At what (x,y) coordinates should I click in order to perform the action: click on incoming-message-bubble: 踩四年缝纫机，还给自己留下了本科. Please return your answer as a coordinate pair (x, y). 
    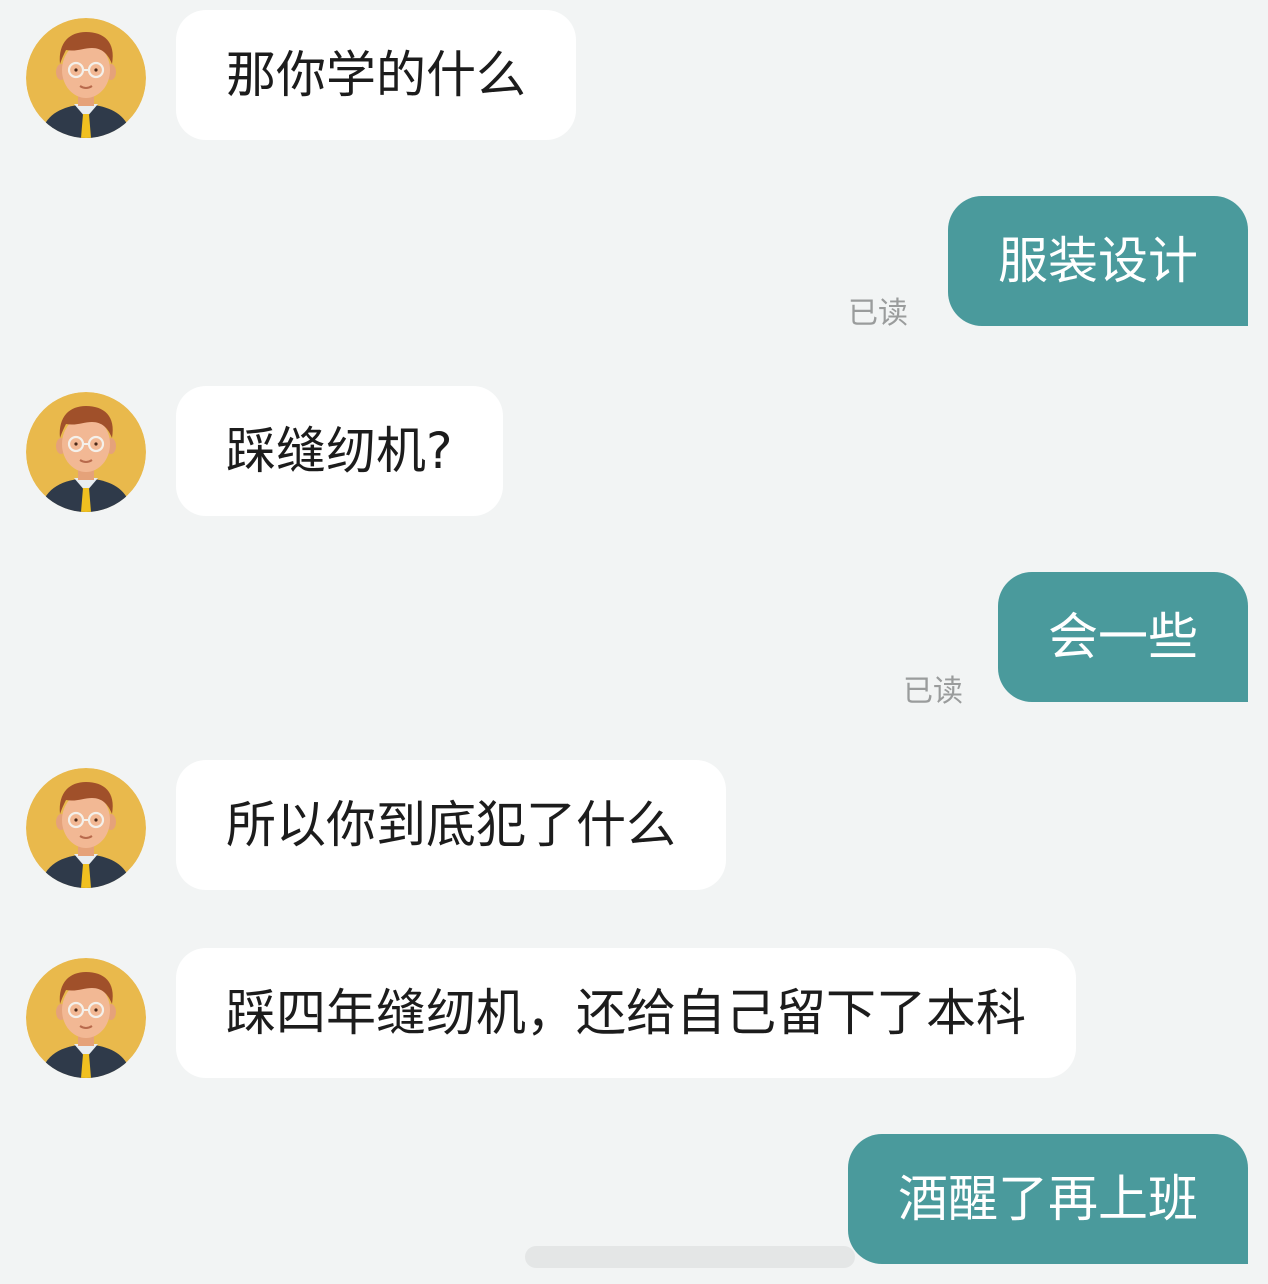
    Looking at the image, I should click on (626, 1013).